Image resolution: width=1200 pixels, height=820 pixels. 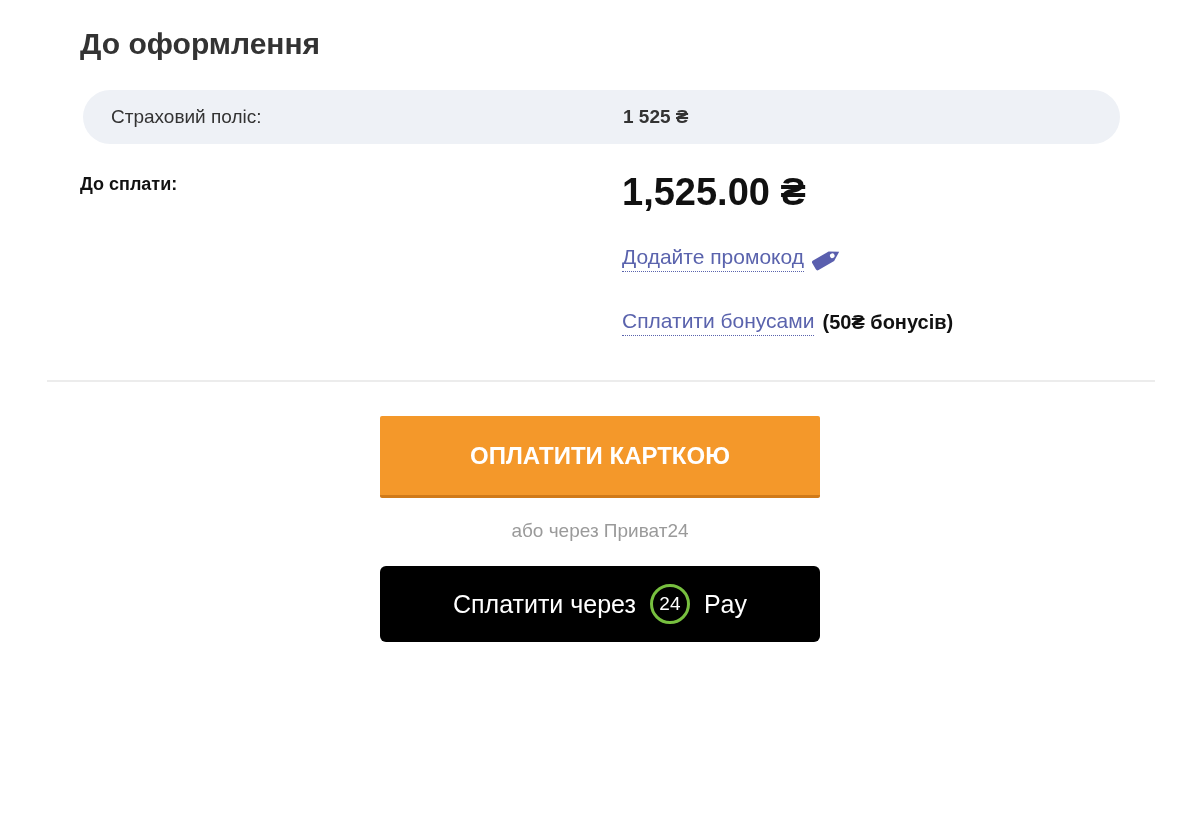 I want to click on ring-logo-badge: 24, so click(x=669, y=604).